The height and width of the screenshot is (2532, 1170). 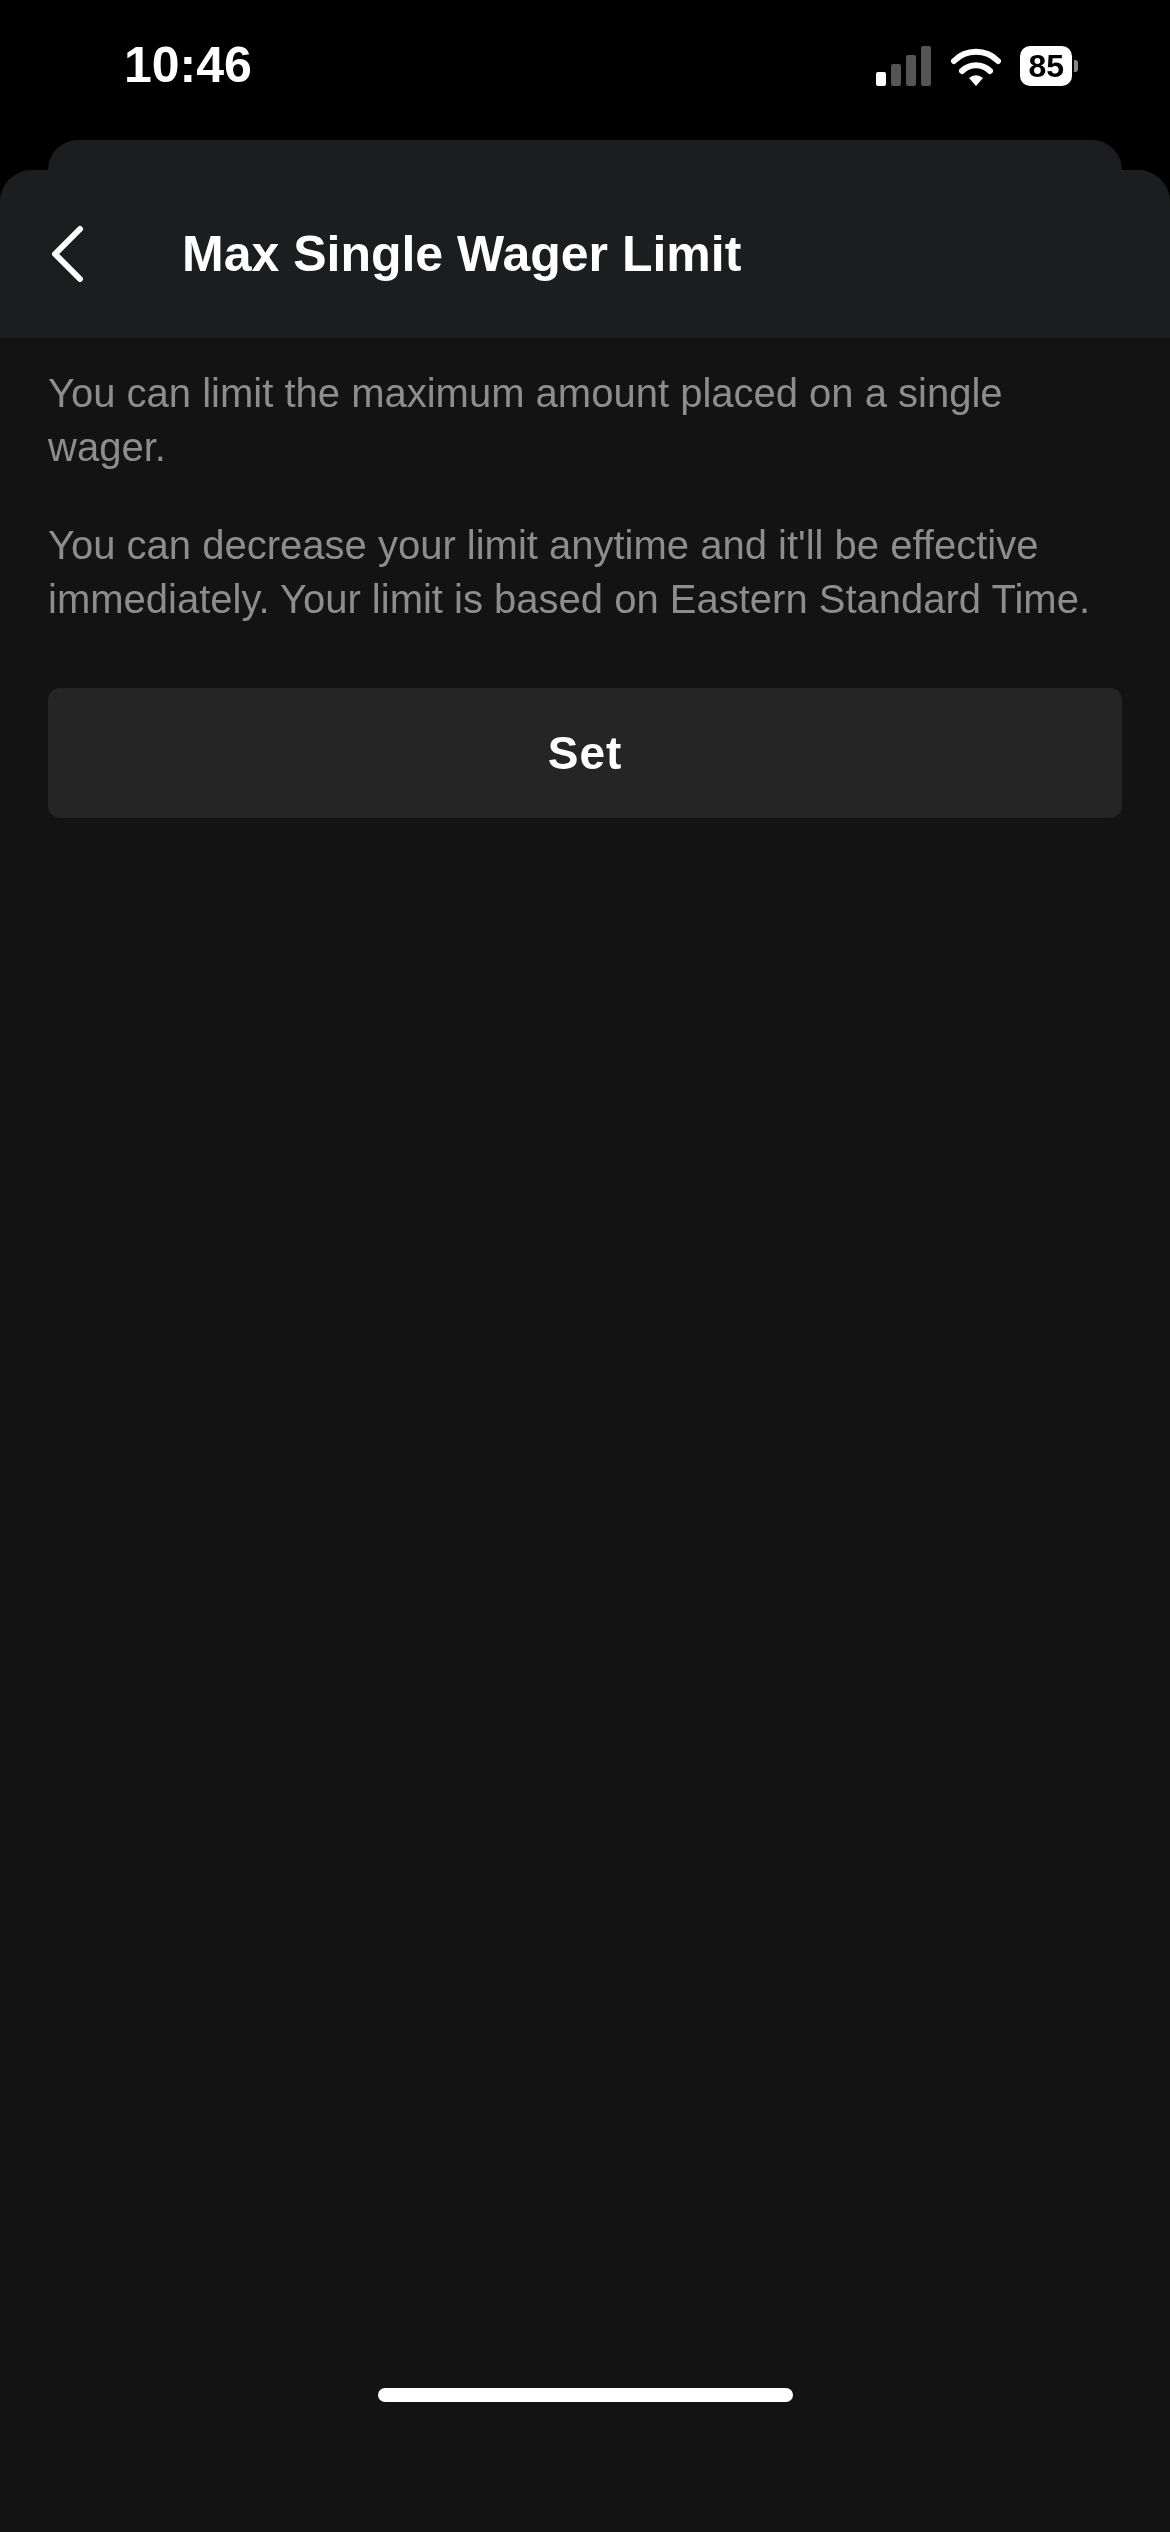 I want to click on wifi-icon, so click(x=976, y=66).